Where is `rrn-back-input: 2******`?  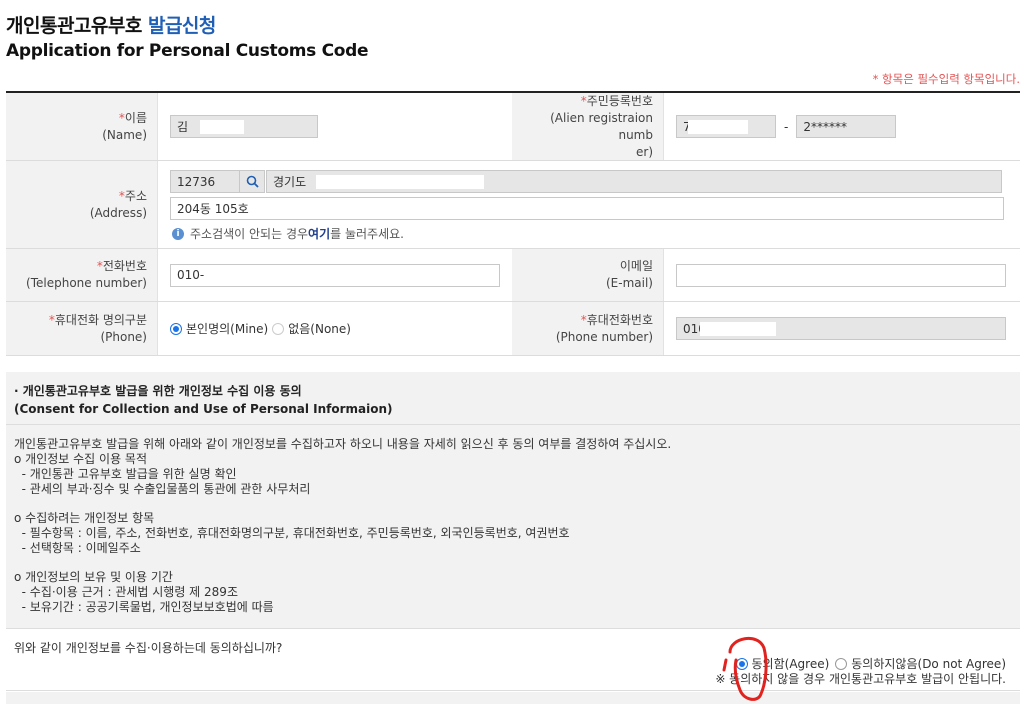
rrn-back-input: 2****** is located at coordinates (846, 126).